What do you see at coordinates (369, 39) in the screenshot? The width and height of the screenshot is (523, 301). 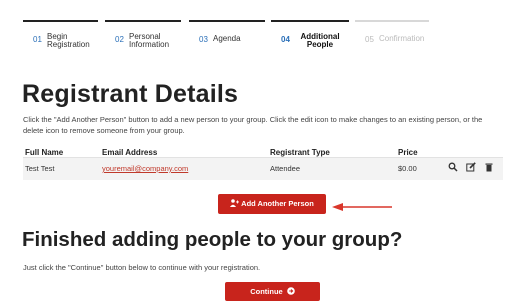 I see `step-number: 05` at bounding box center [369, 39].